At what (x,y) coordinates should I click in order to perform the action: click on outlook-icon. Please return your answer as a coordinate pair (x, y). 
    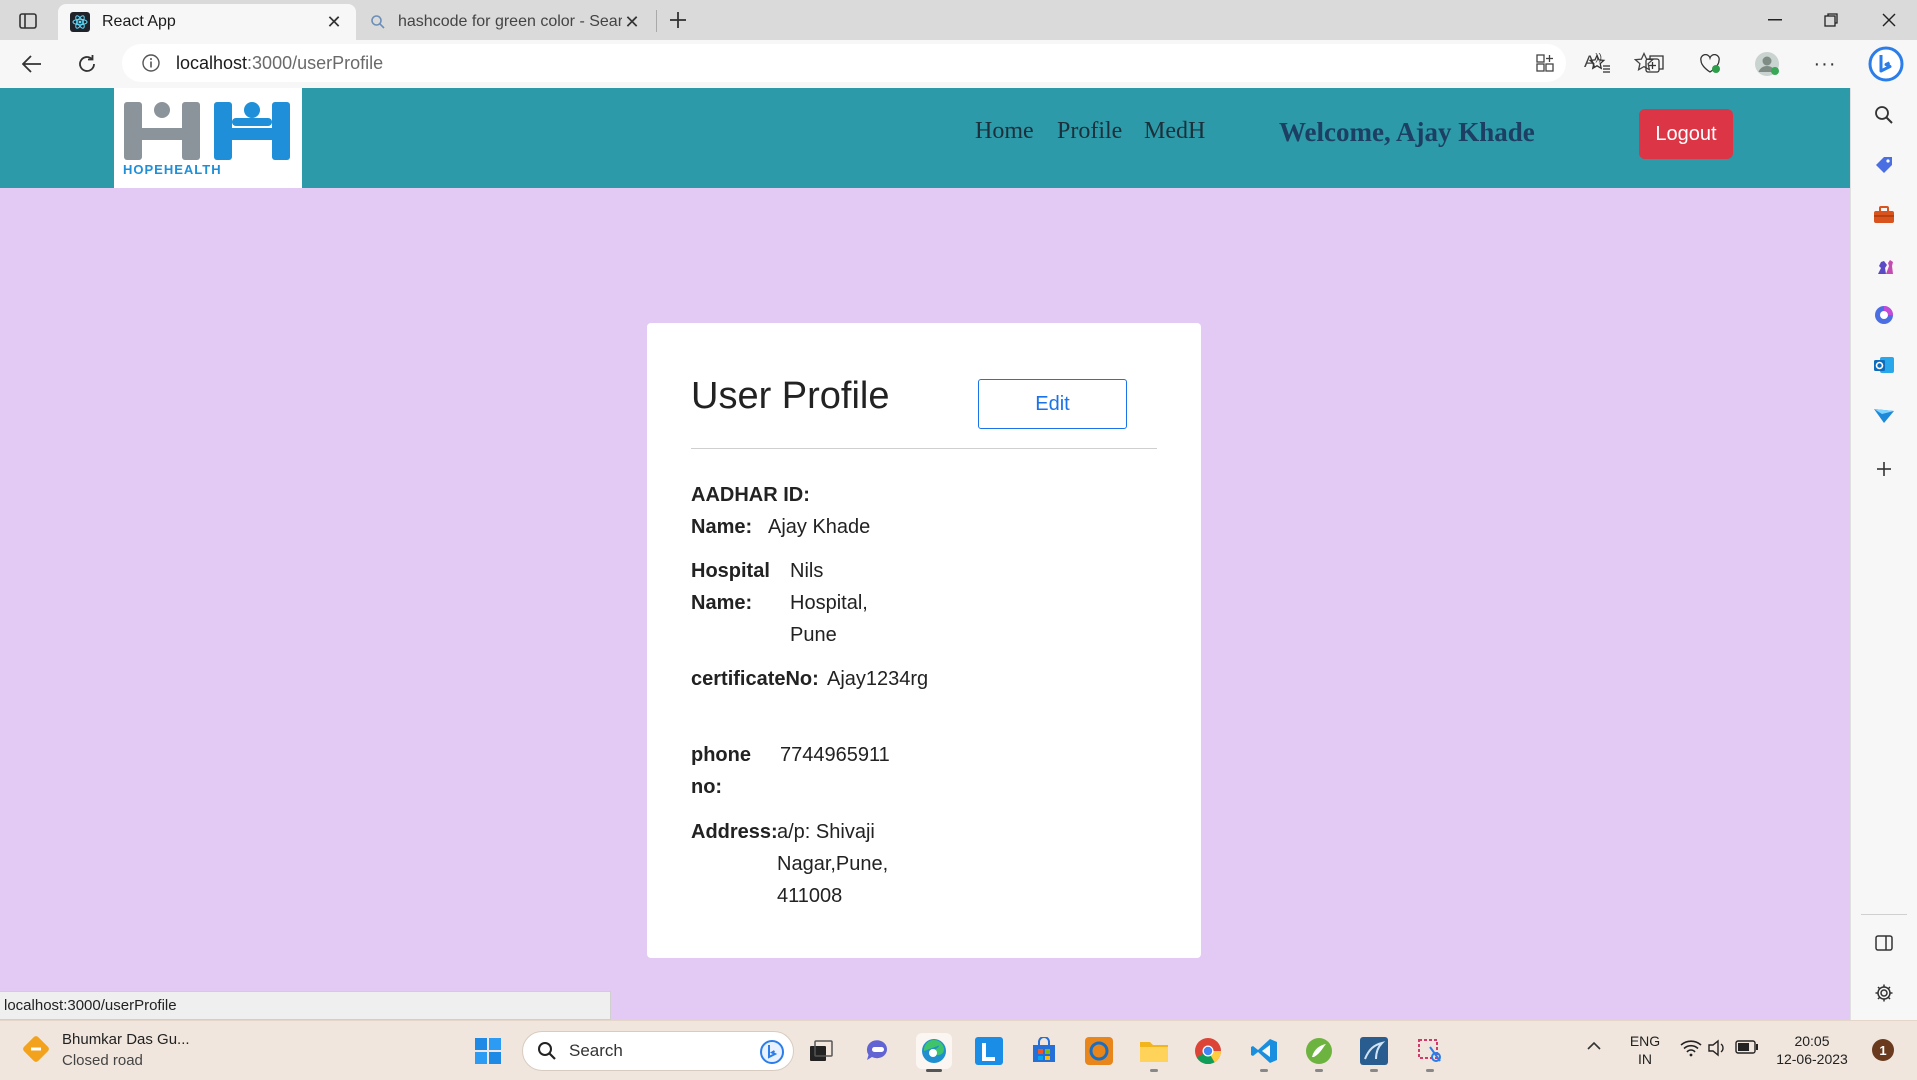
    Looking at the image, I should click on (1884, 365).